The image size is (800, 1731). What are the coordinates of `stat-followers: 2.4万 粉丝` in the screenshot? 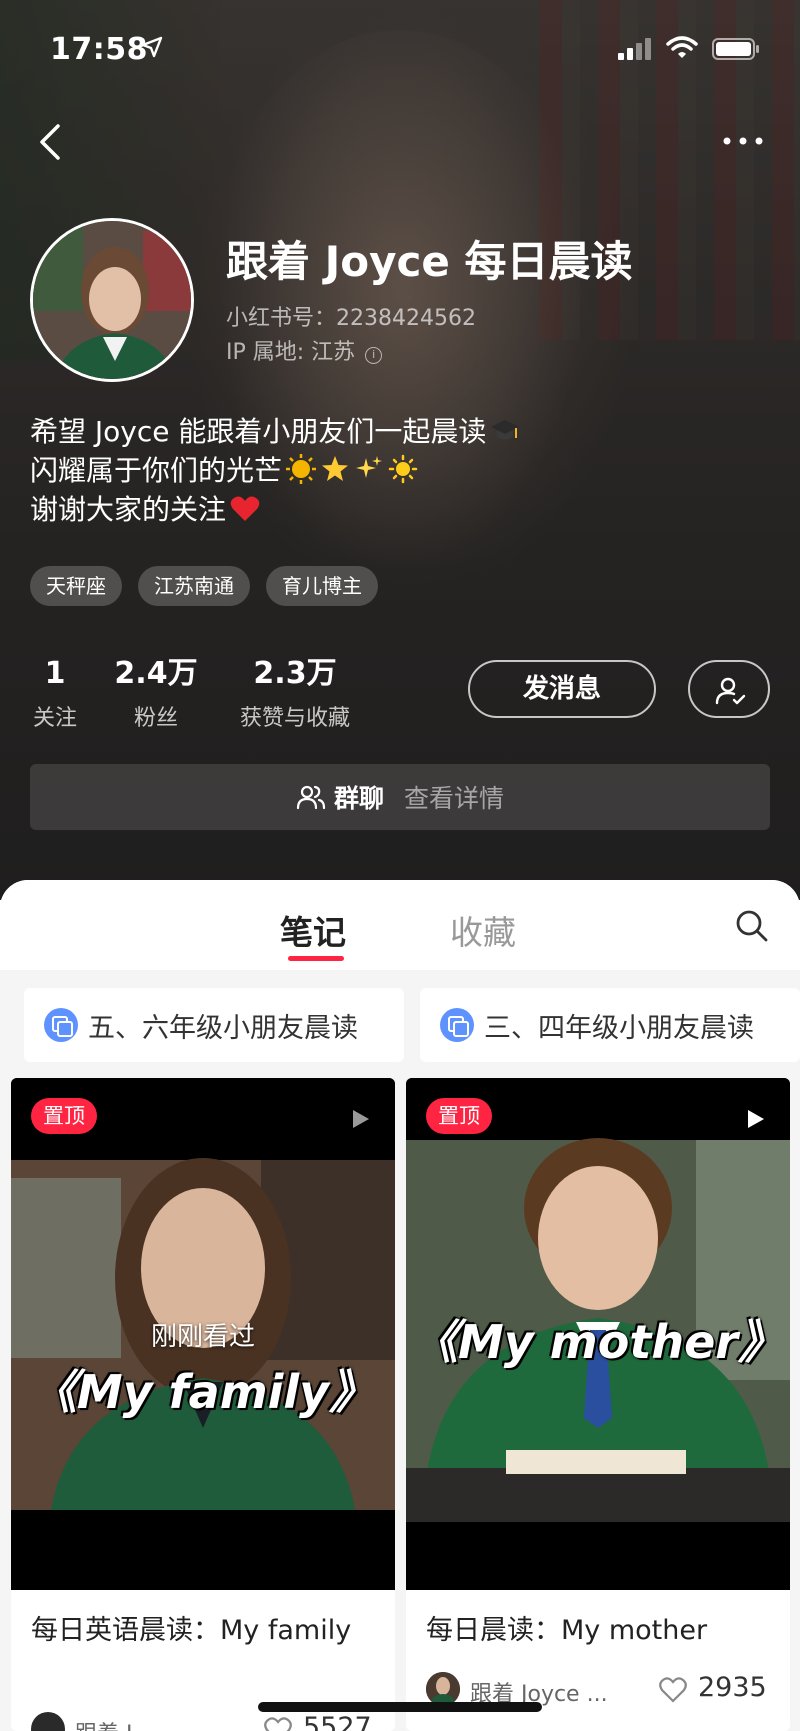 It's located at (156, 694).